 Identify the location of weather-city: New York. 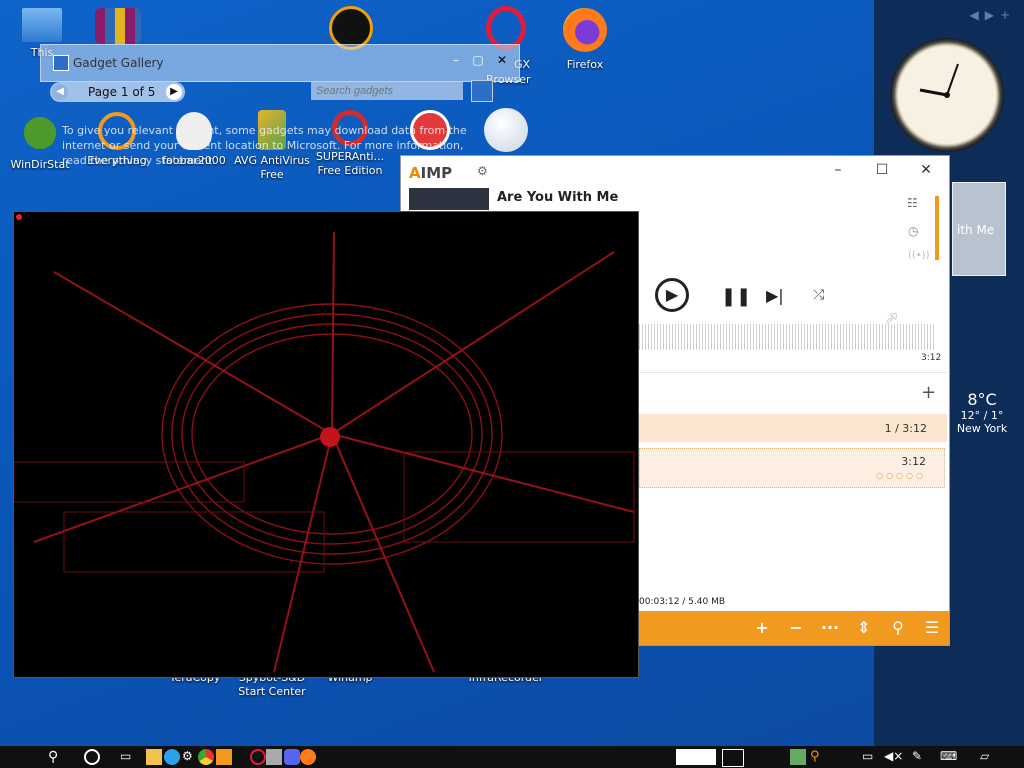
(982, 428).